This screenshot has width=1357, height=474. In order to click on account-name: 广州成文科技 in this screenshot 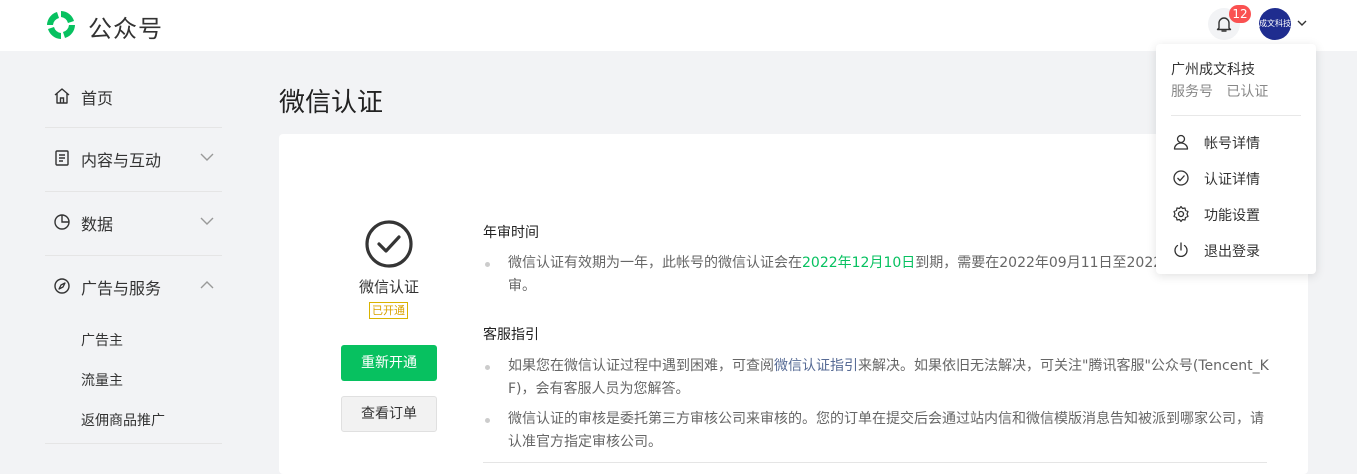, I will do `click(1213, 70)`.